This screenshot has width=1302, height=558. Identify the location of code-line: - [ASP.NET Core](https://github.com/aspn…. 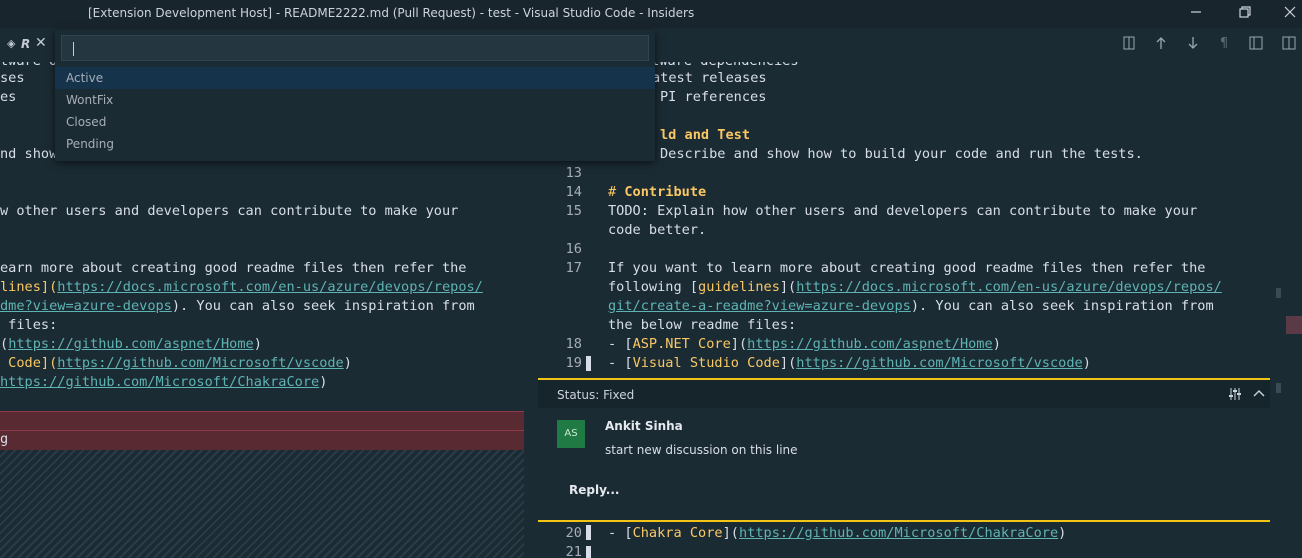
(804, 344).